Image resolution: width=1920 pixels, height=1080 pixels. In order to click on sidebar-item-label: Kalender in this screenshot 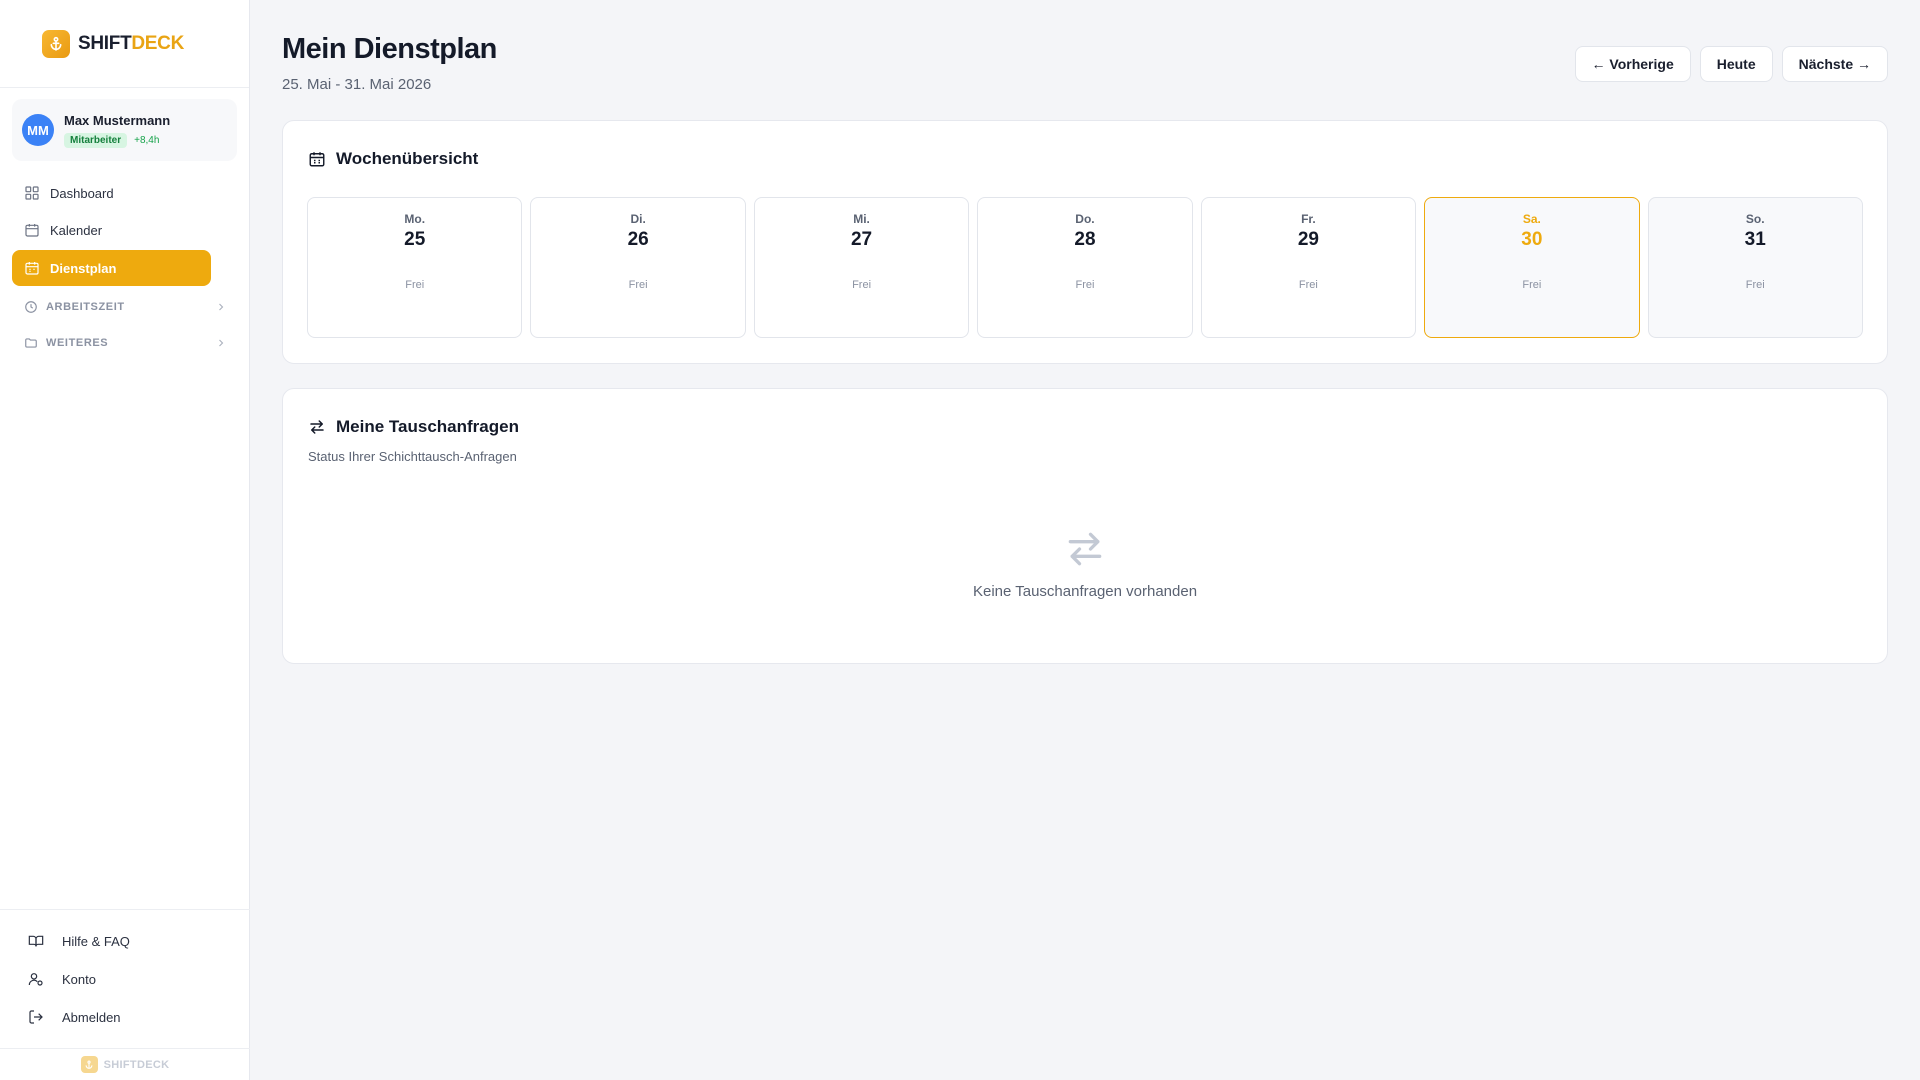, I will do `click(76, 230)`.